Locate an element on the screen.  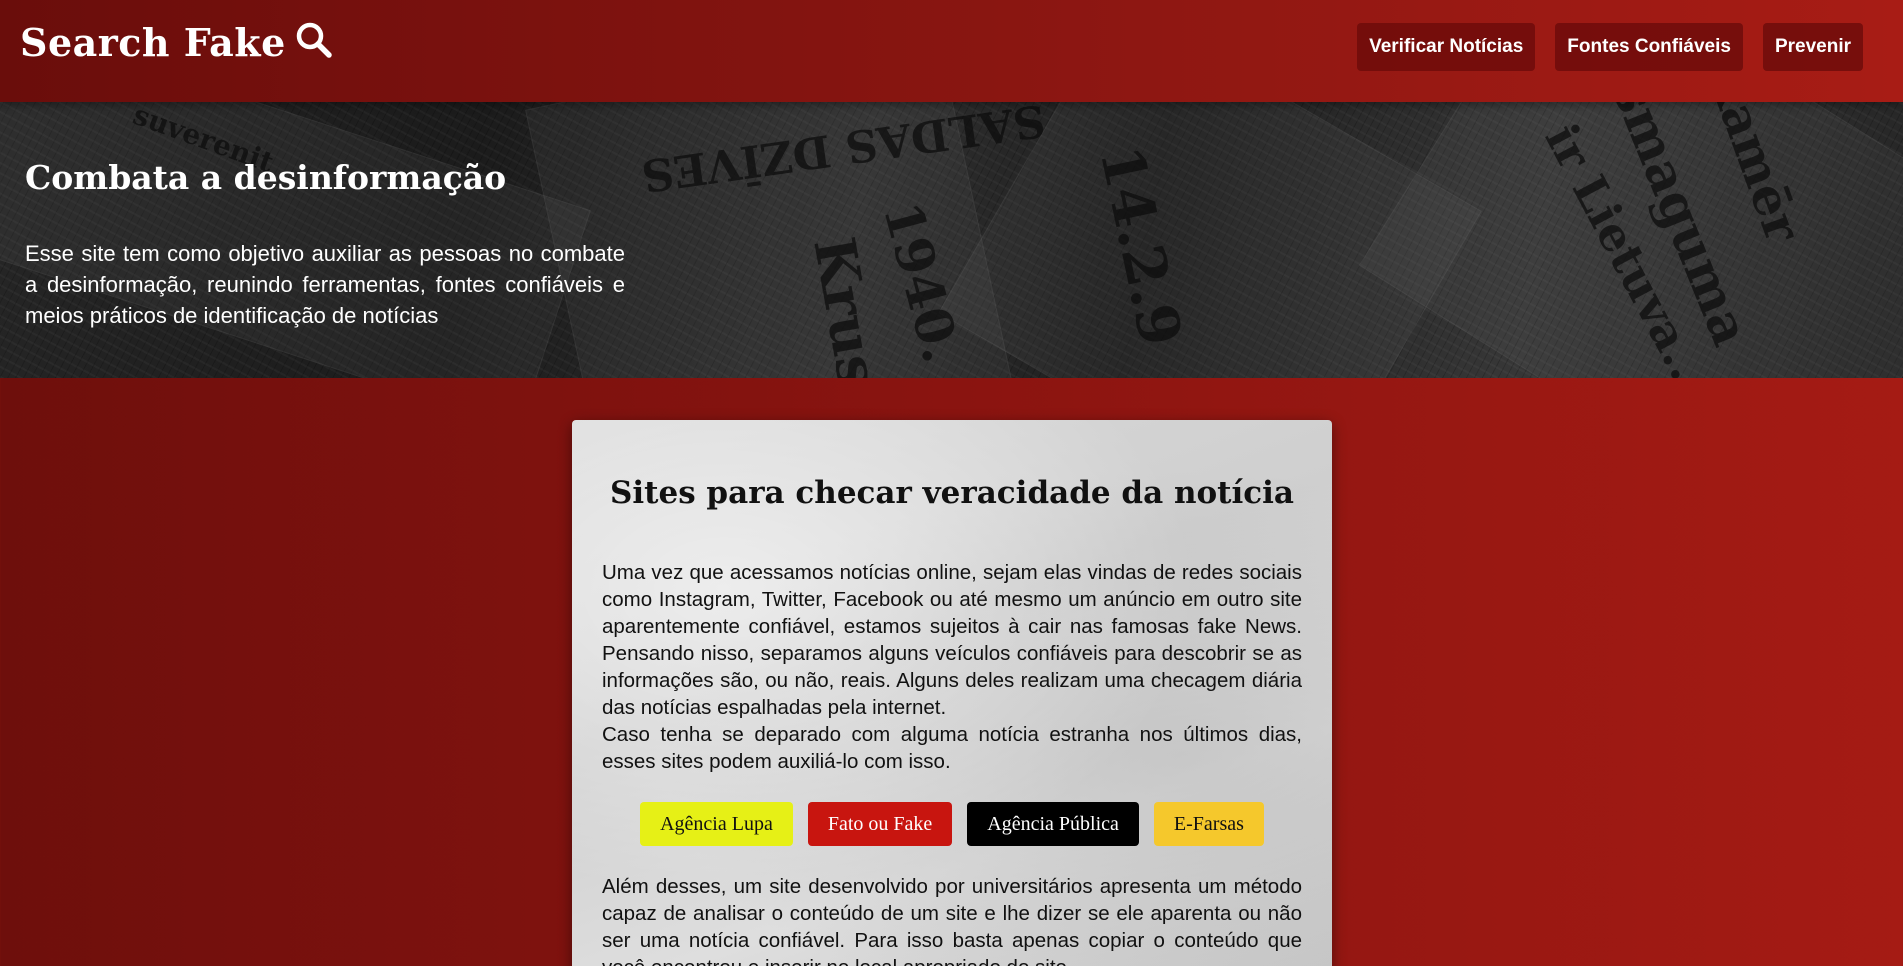
logo: Search Fake is located at coordinates (177, 42).